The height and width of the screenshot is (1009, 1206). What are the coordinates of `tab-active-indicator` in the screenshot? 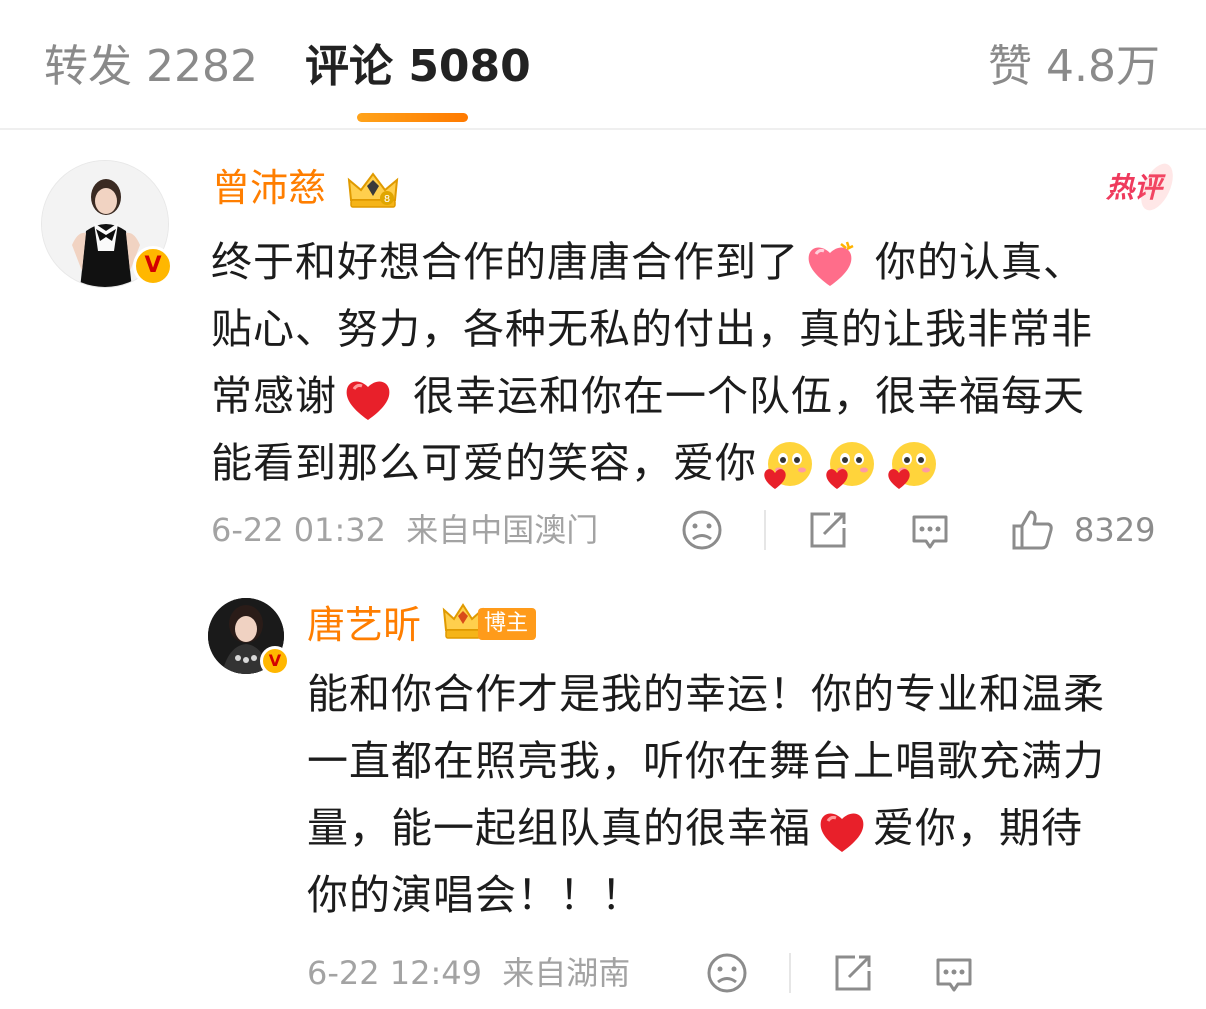 It's located at (412, 117).